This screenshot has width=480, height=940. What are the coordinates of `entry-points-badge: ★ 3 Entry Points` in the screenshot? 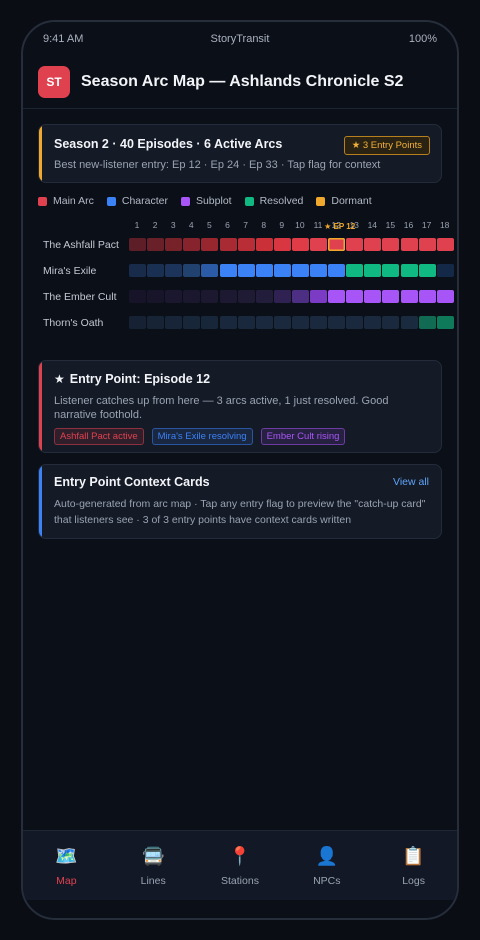 It's located at (386, 145).